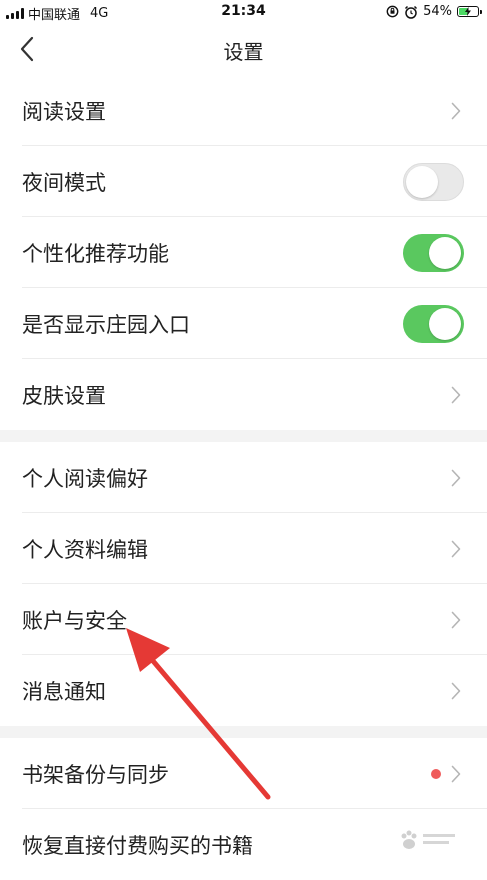  Describe the element at coordinates (243, 477) in the screenshot. I see `settings-row-reading-preference: 个人阅读偏好` at that location.